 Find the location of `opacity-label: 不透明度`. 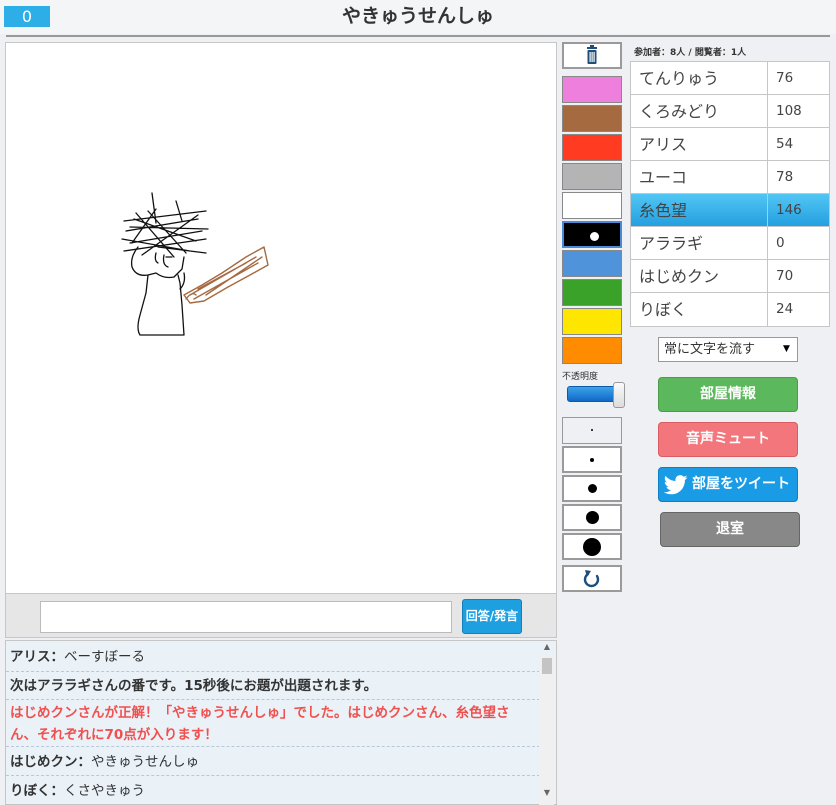

opacity-label: 不透明度 is located at coordinates (580, 377).